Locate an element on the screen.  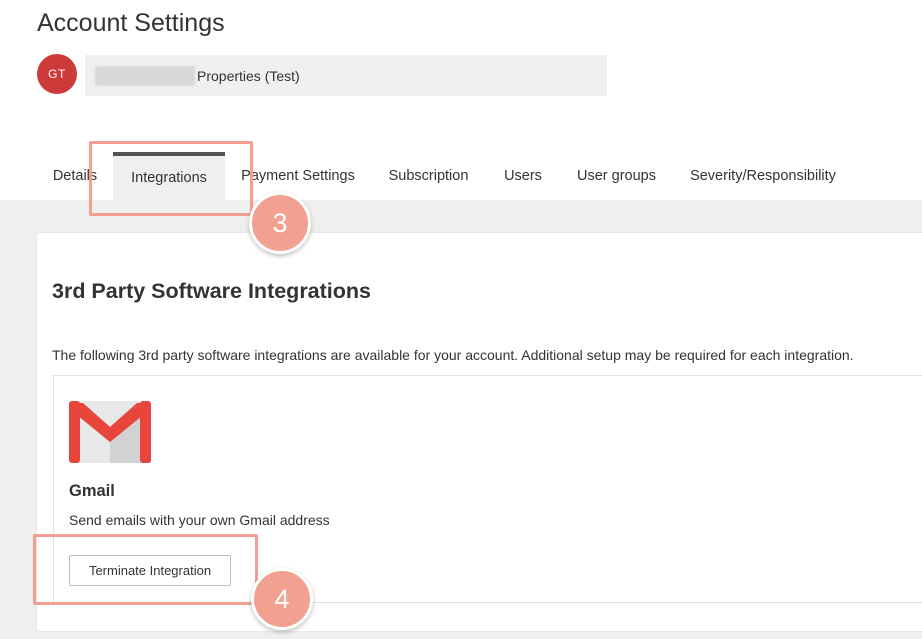
tab-severity-responsibility: Severity/Responsibility is located at coordinates (763, 176).